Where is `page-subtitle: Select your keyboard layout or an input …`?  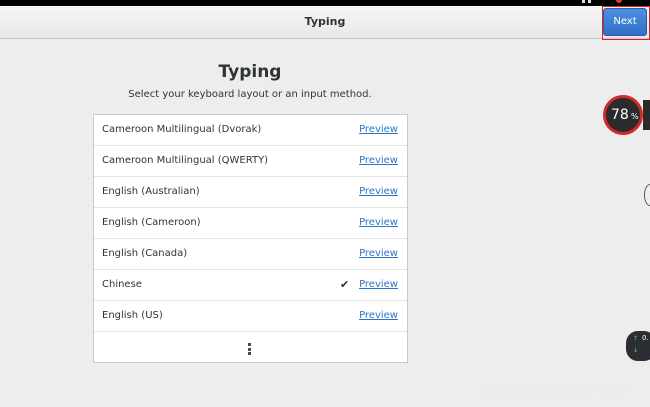
page-subtitle: Select your keyboard layout or an input … is located at coordinates (250, 94).